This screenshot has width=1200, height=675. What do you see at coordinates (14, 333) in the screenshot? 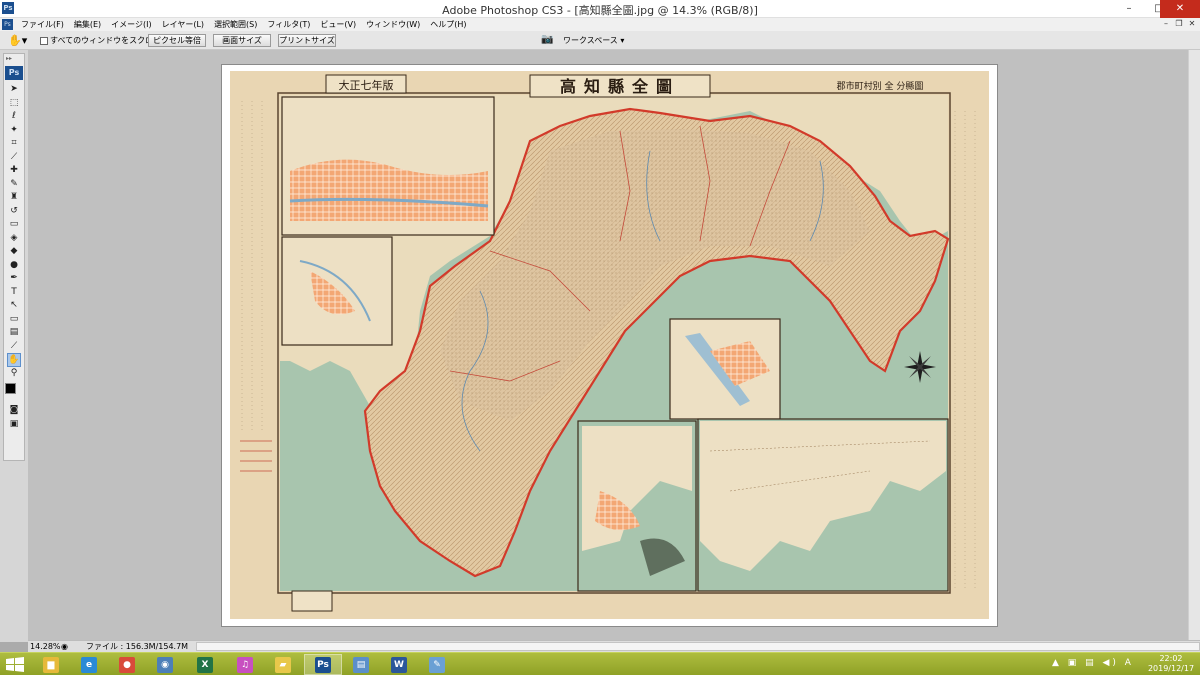
I see `notes-icon: ▤` at bounding box center [14, 333].